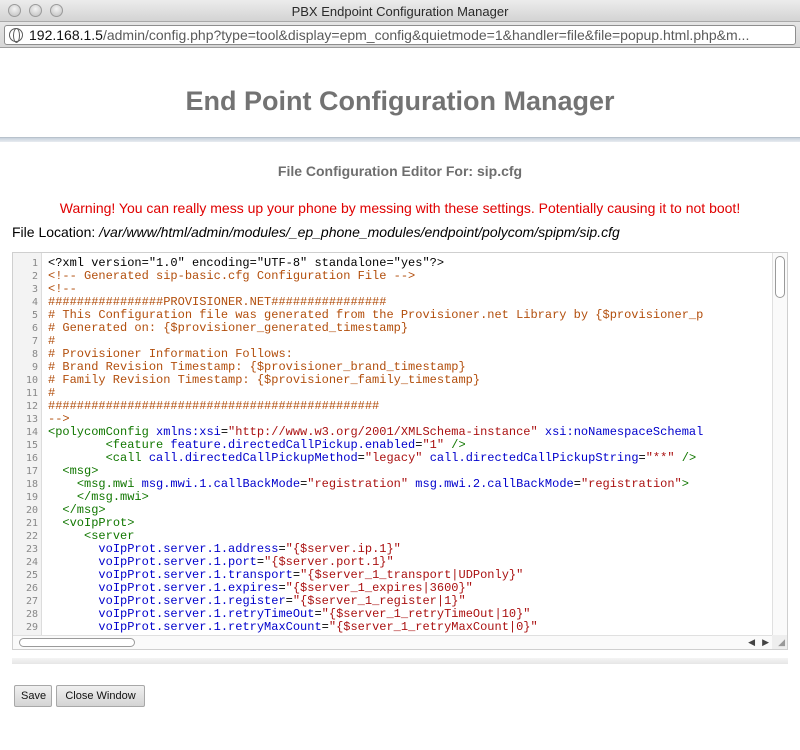 Image resolution: width=800 pixels, height=750 pixels. I want to click on code-token: # Provisioner Information Follows:, so click(170, 354).